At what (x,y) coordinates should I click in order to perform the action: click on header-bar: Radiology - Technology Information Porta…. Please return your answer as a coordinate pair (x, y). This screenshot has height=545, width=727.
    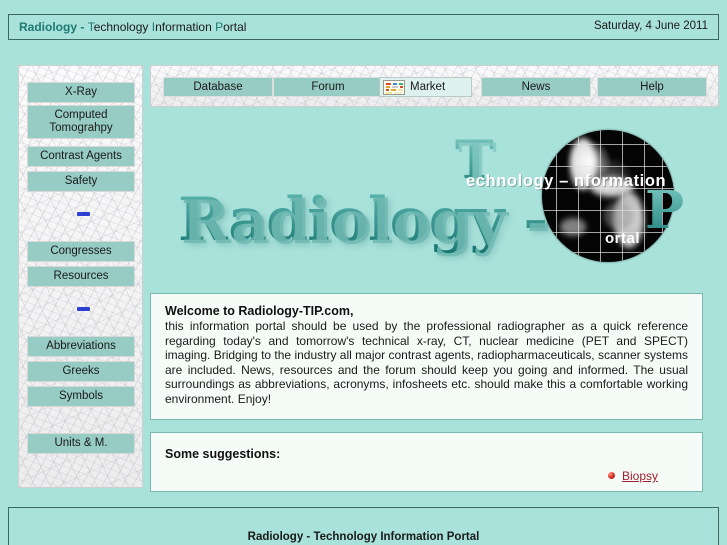
    Looking at the image, I should click on (363, 27).